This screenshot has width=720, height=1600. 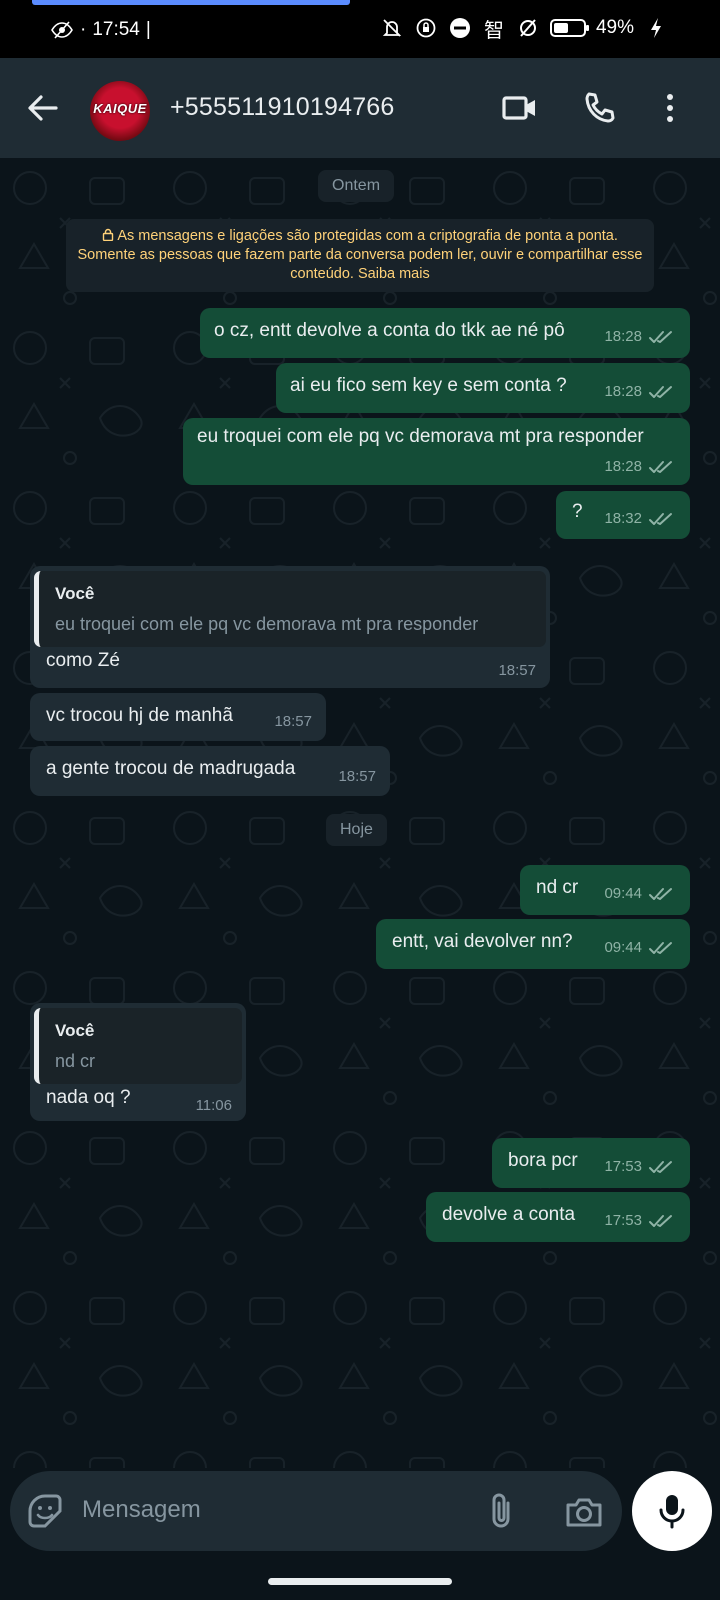 I want to click on message-text: nd cr, so click(x=557, y=887).